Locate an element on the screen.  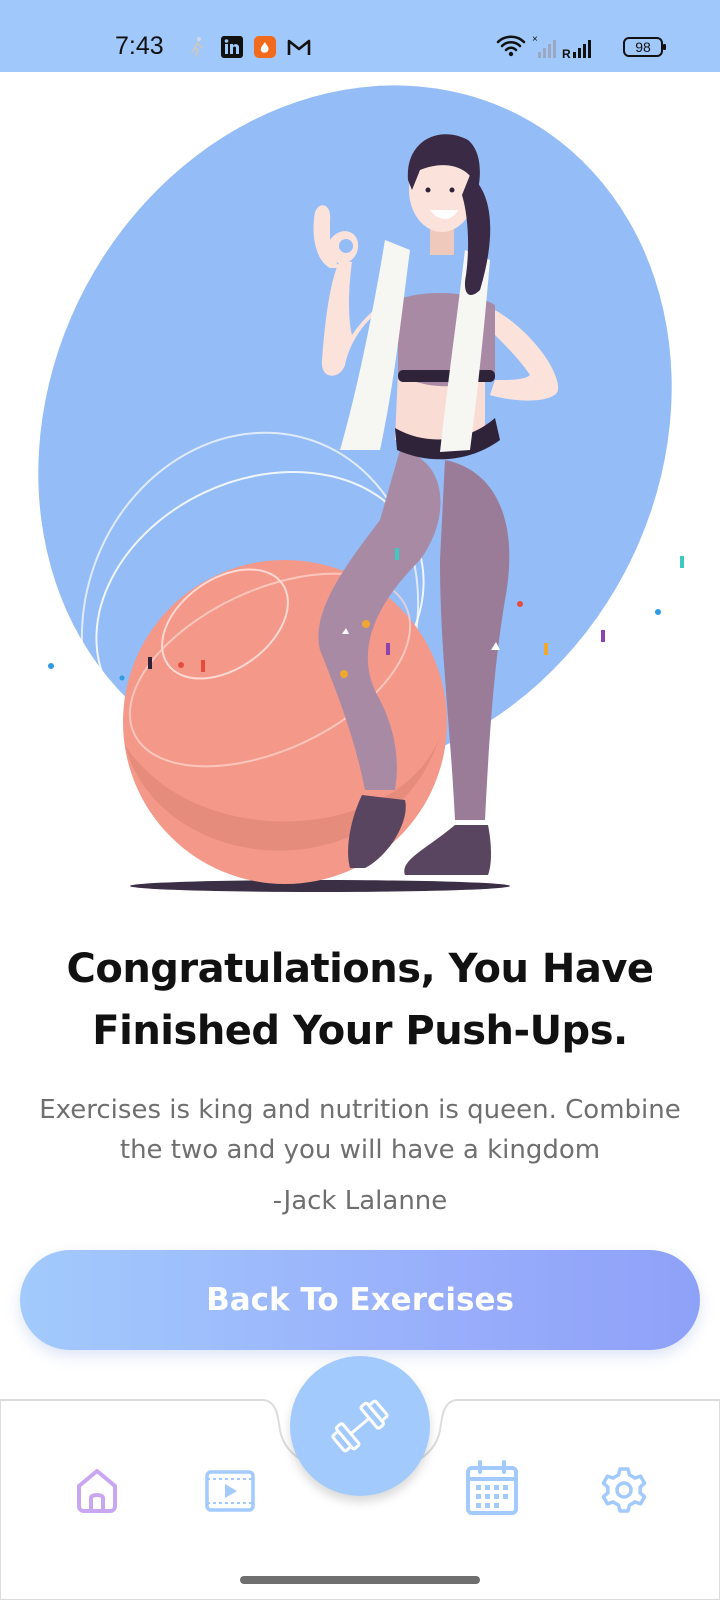
workout-fab-button is located at coordinates (360, 1426).